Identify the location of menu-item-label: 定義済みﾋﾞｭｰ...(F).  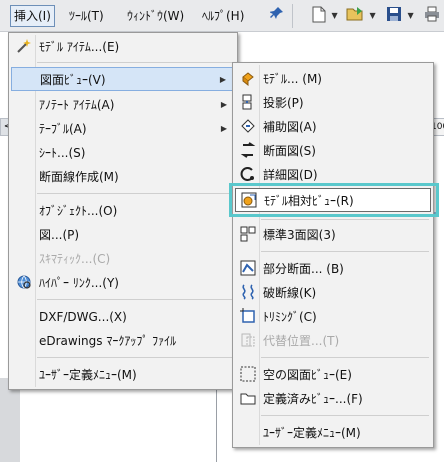
(313, 399).